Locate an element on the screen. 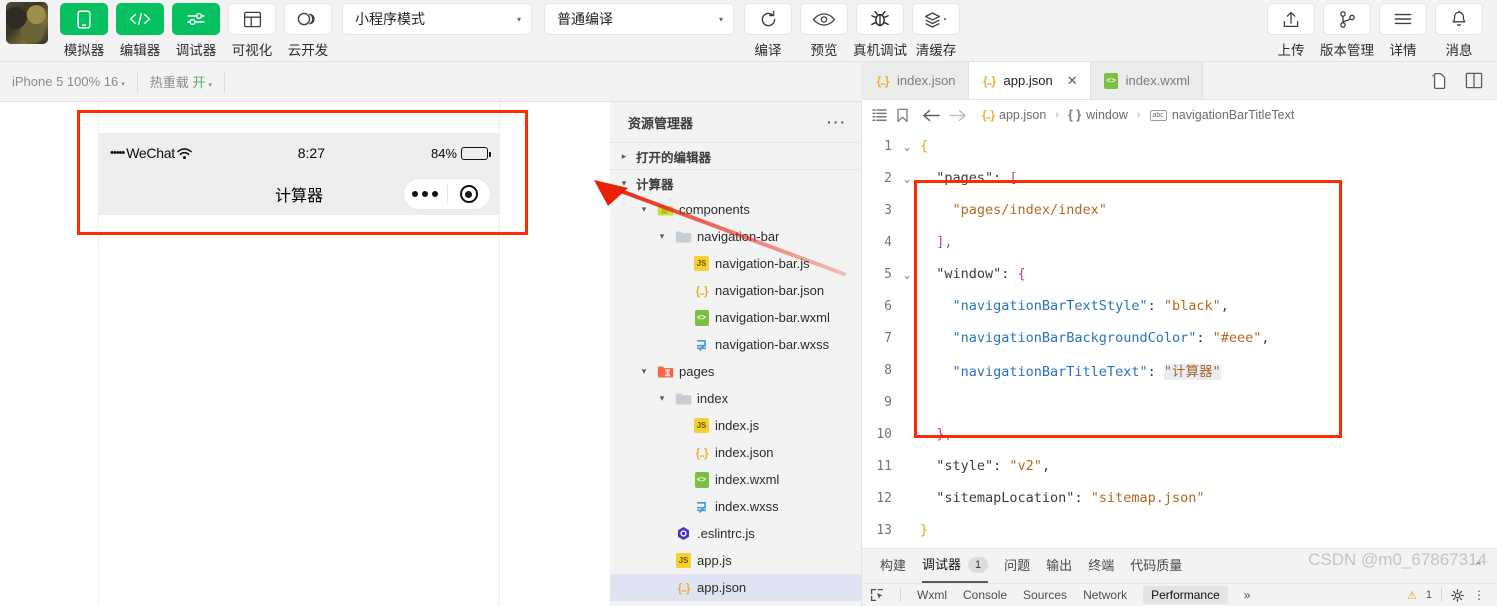 This screenshot has height=606, width=1497. panel-tab-问题: 问题 is located at coordinates (1017, 566).